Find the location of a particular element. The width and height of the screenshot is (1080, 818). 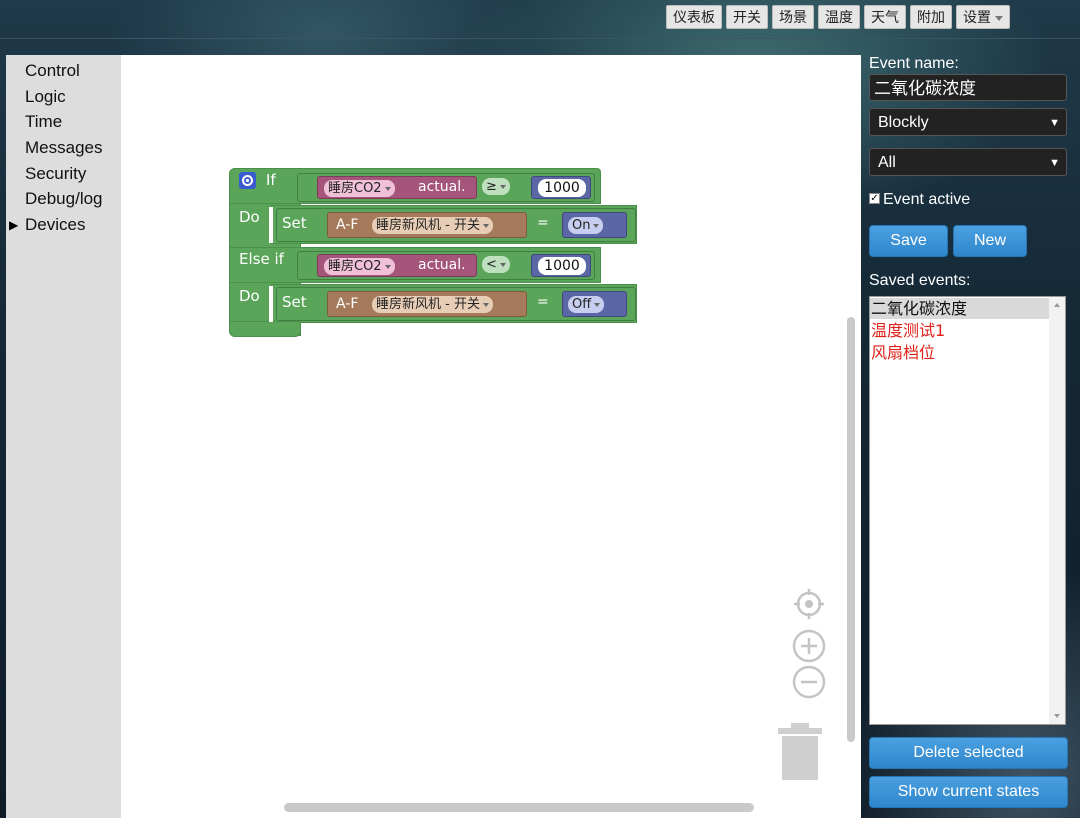

top-nav: 仪表板 开关 场景 温度 天气 附加 设置 is located at coordinates (838, 17).